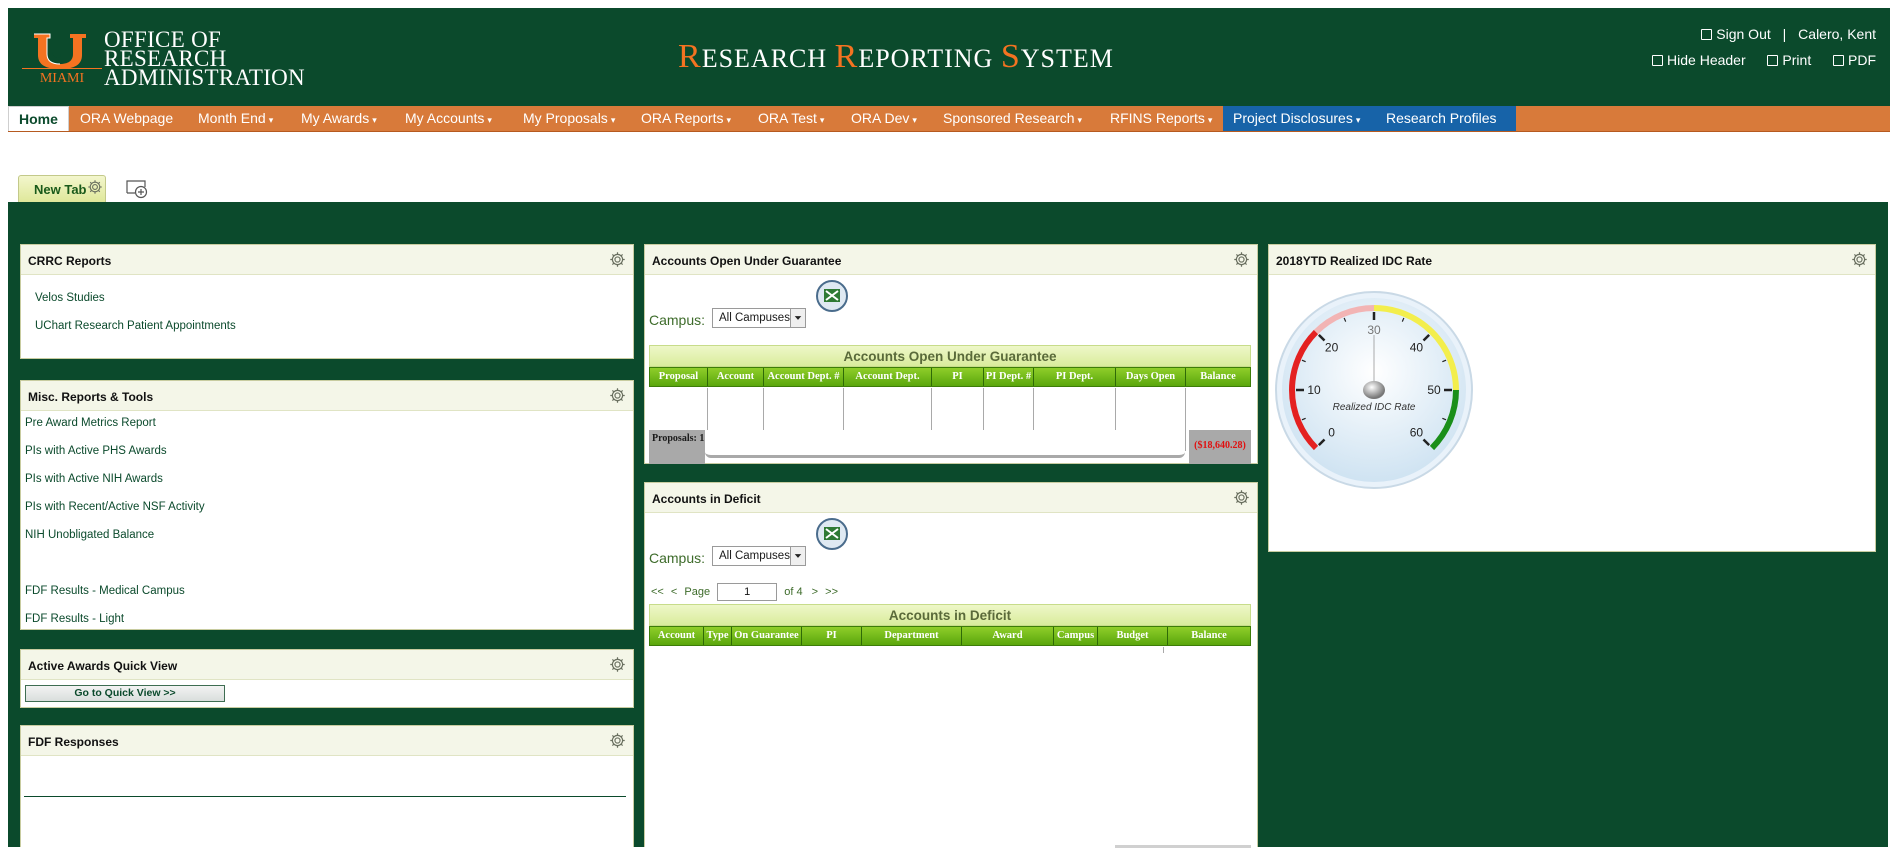 The height and width of the screenshot is (848, 1895). What do you see at coordinates (90, 423) in the screenshot?
I see `link-pre-award-metrics: Pre Award Metrics Report` at bounding box center [90, 423].